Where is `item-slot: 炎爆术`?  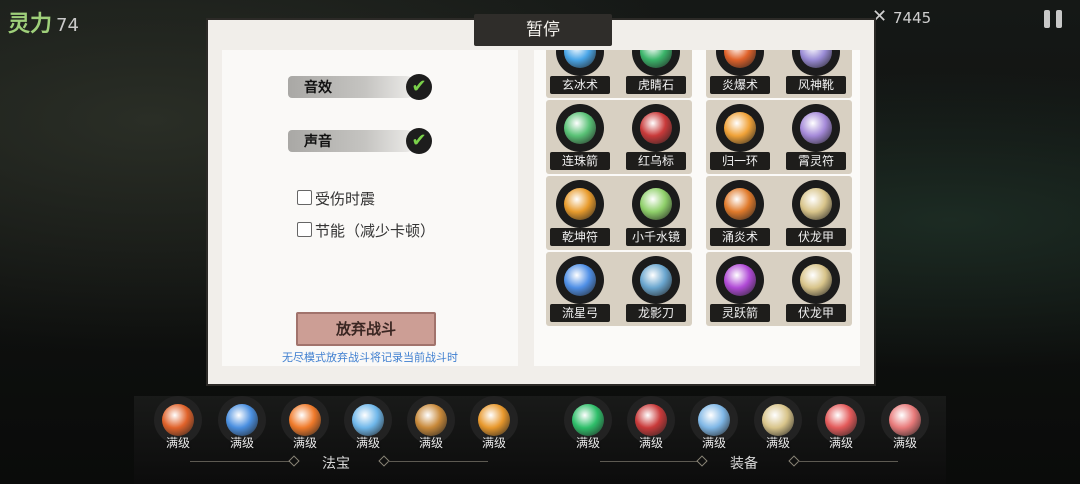 item-slot: 炎爆术 is located at coordinates (740, 73).